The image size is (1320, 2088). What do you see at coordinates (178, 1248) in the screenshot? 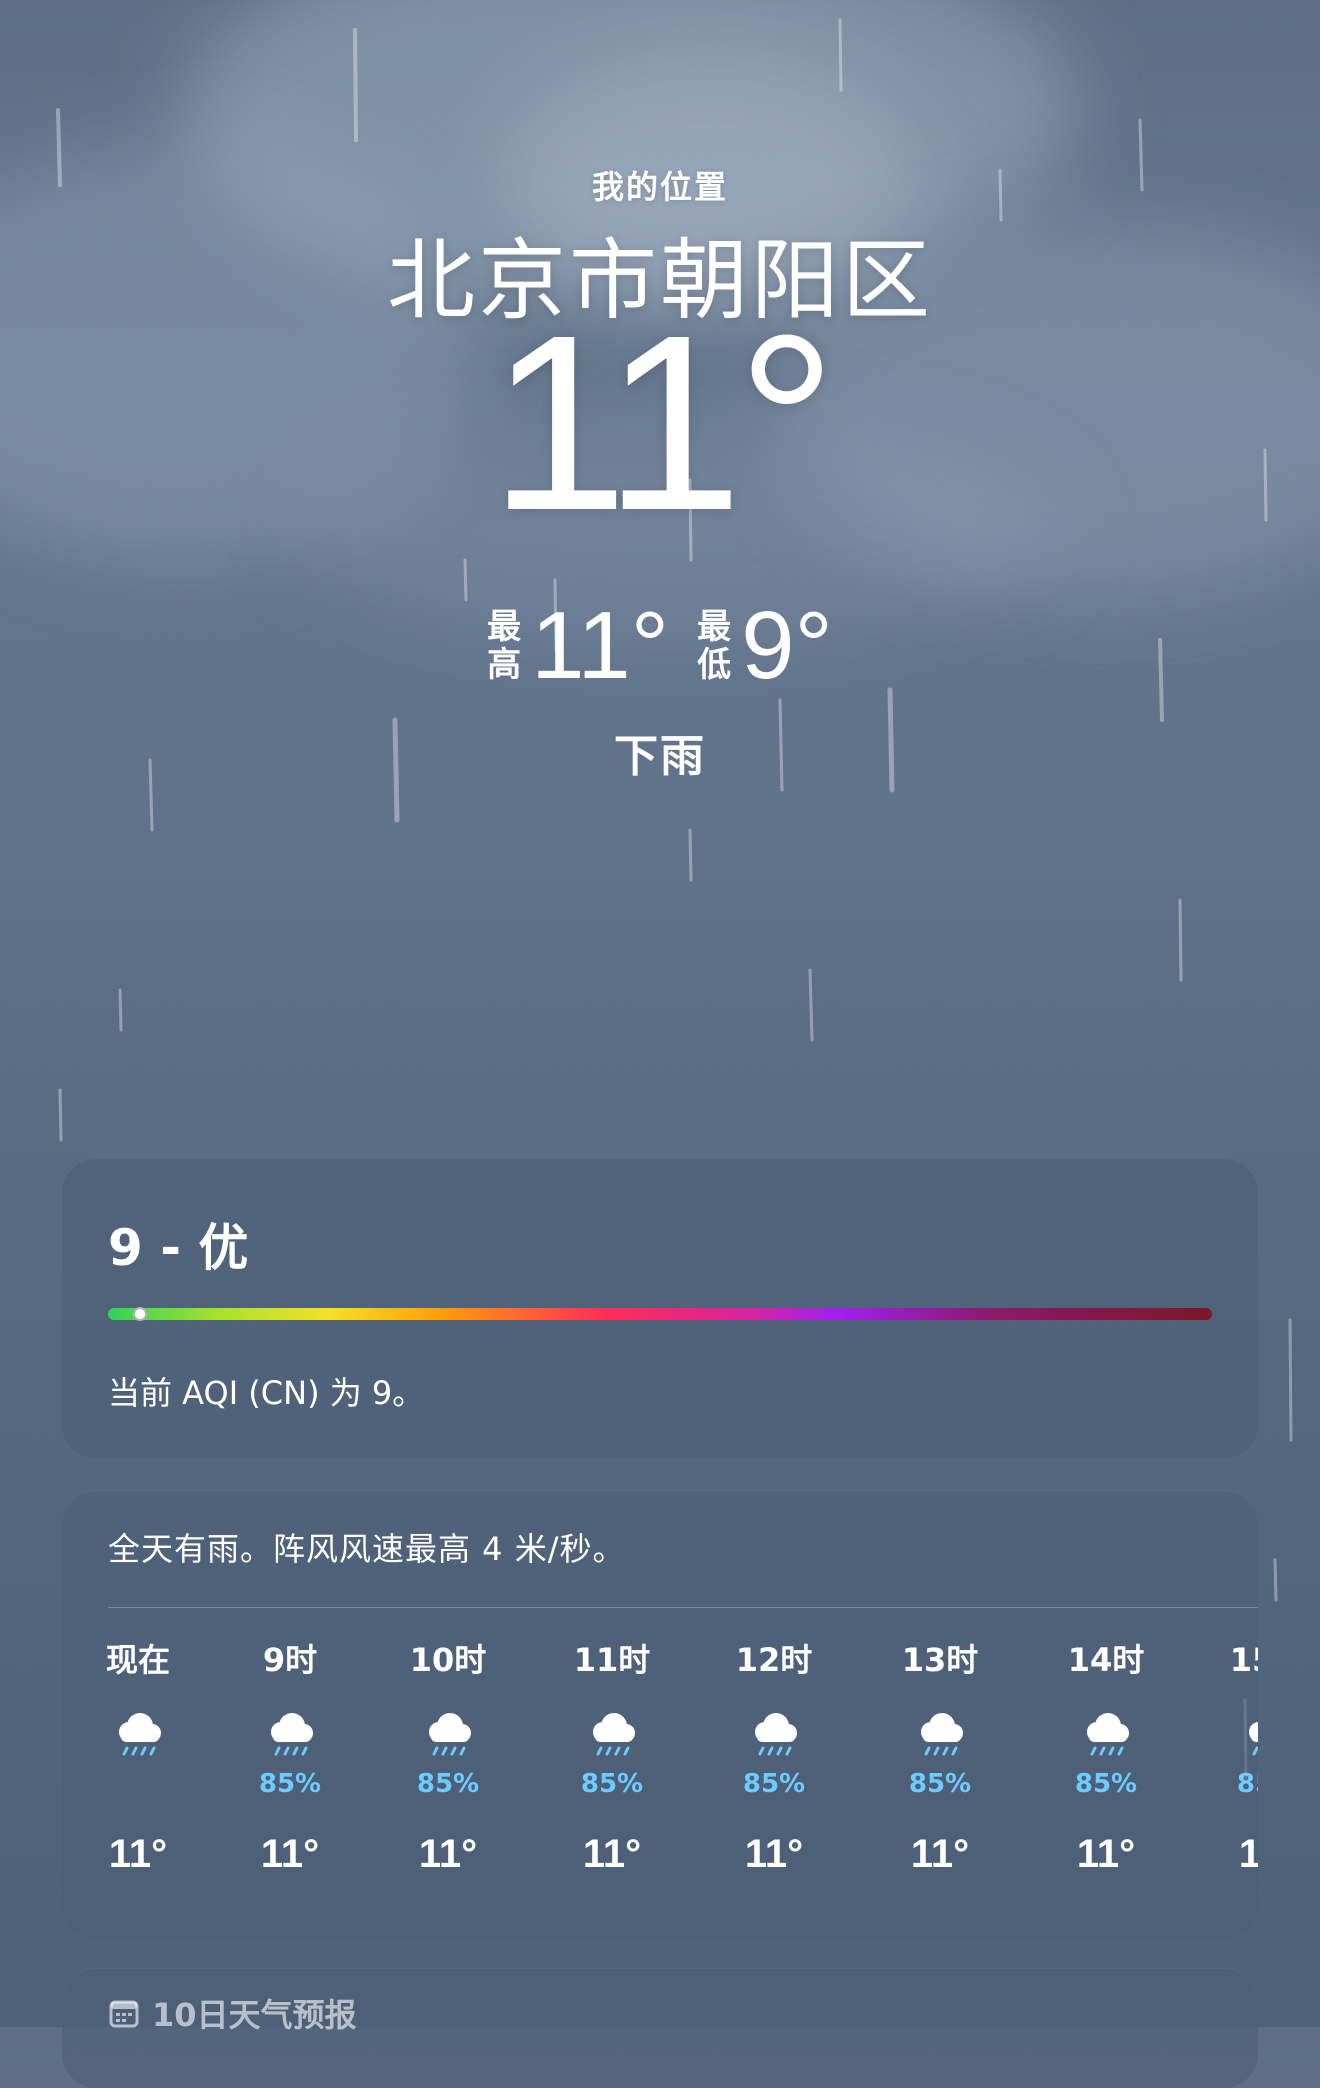
I see `aqi-value: 9 - 优` at bounding box center [178, 1248].